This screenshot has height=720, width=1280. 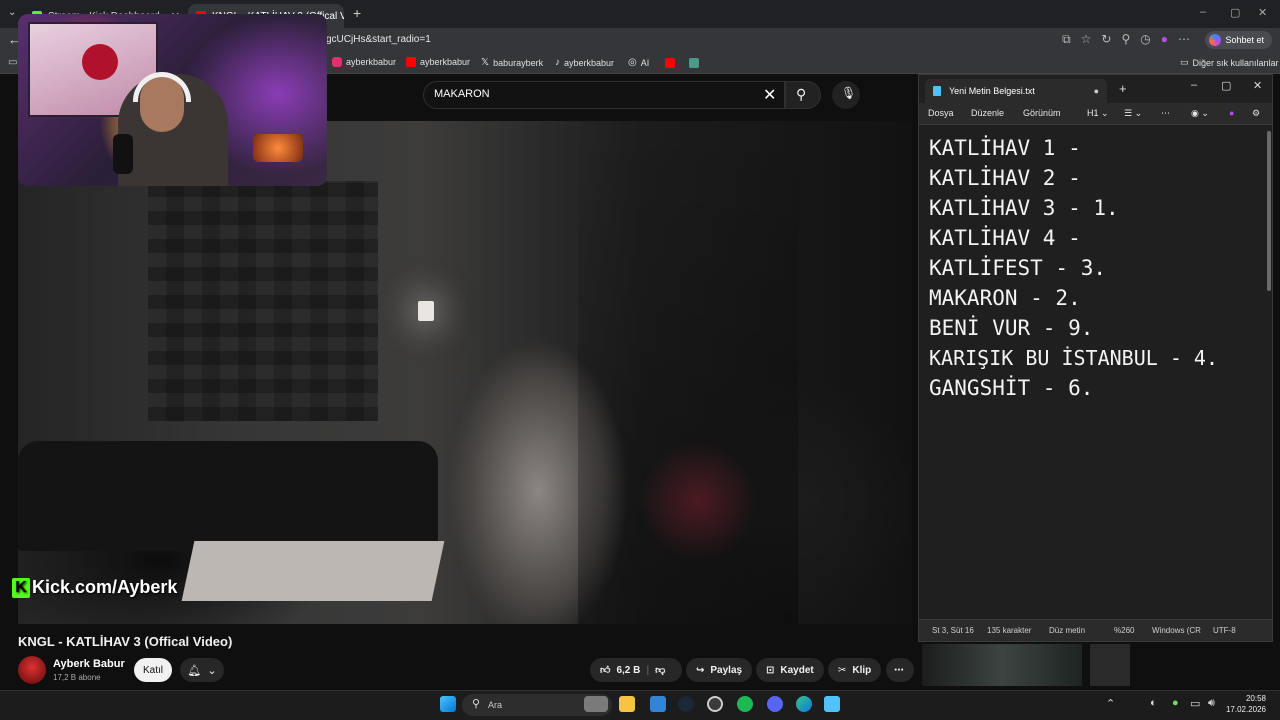 I want to click on notifications-button: 🔔︎ ⌄, so click(x=202, y=670).